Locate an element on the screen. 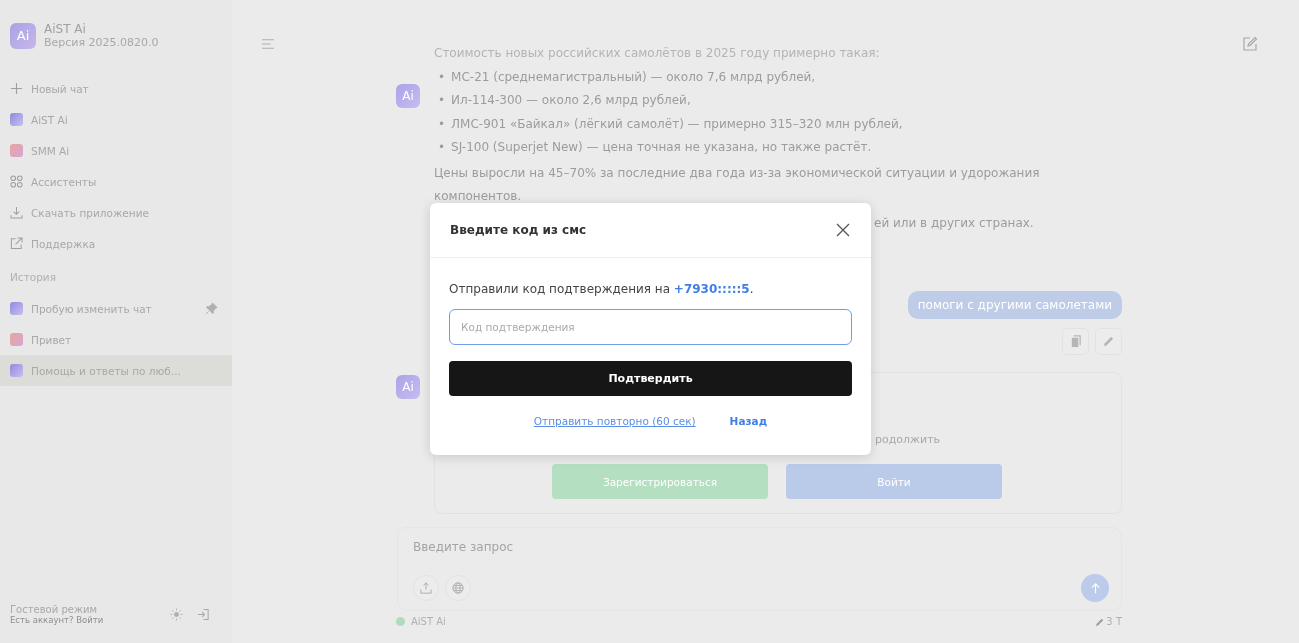 The width and height of the screenshot is (1299, 643). pen-icon is located at coordinates (1100, 621).